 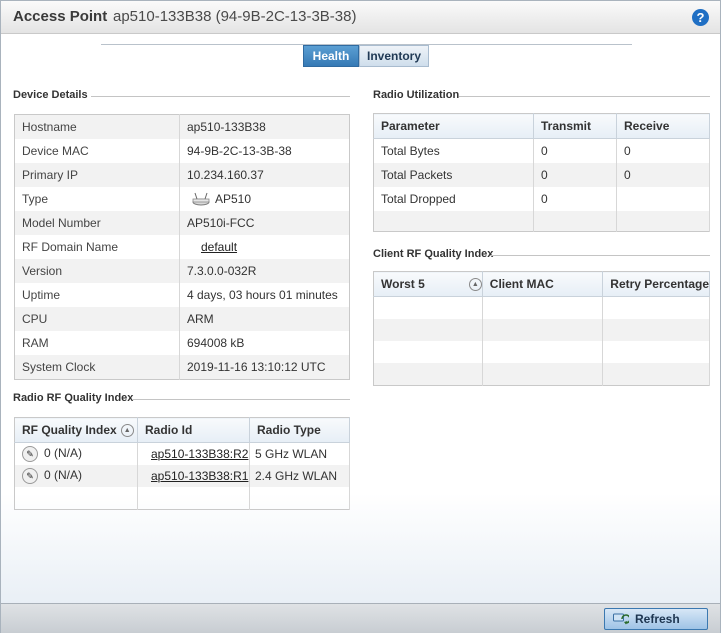 What do you see at coordinates (656, 284) in the screenshot?
I see `column-header-retry-percentage: Retry Percentage` at bounding box center [656, 284].